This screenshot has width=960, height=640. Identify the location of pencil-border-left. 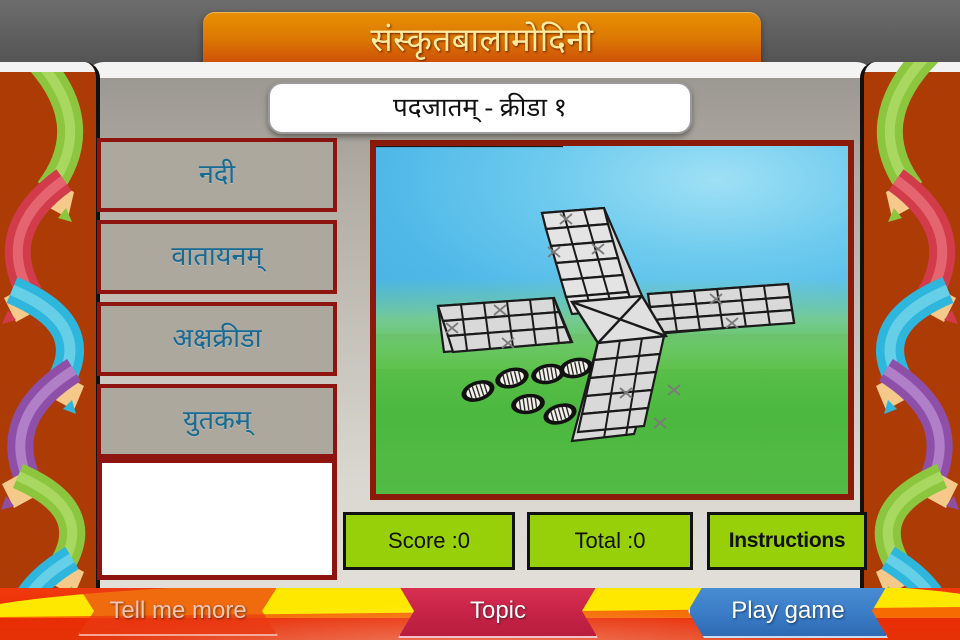
(50, 351).